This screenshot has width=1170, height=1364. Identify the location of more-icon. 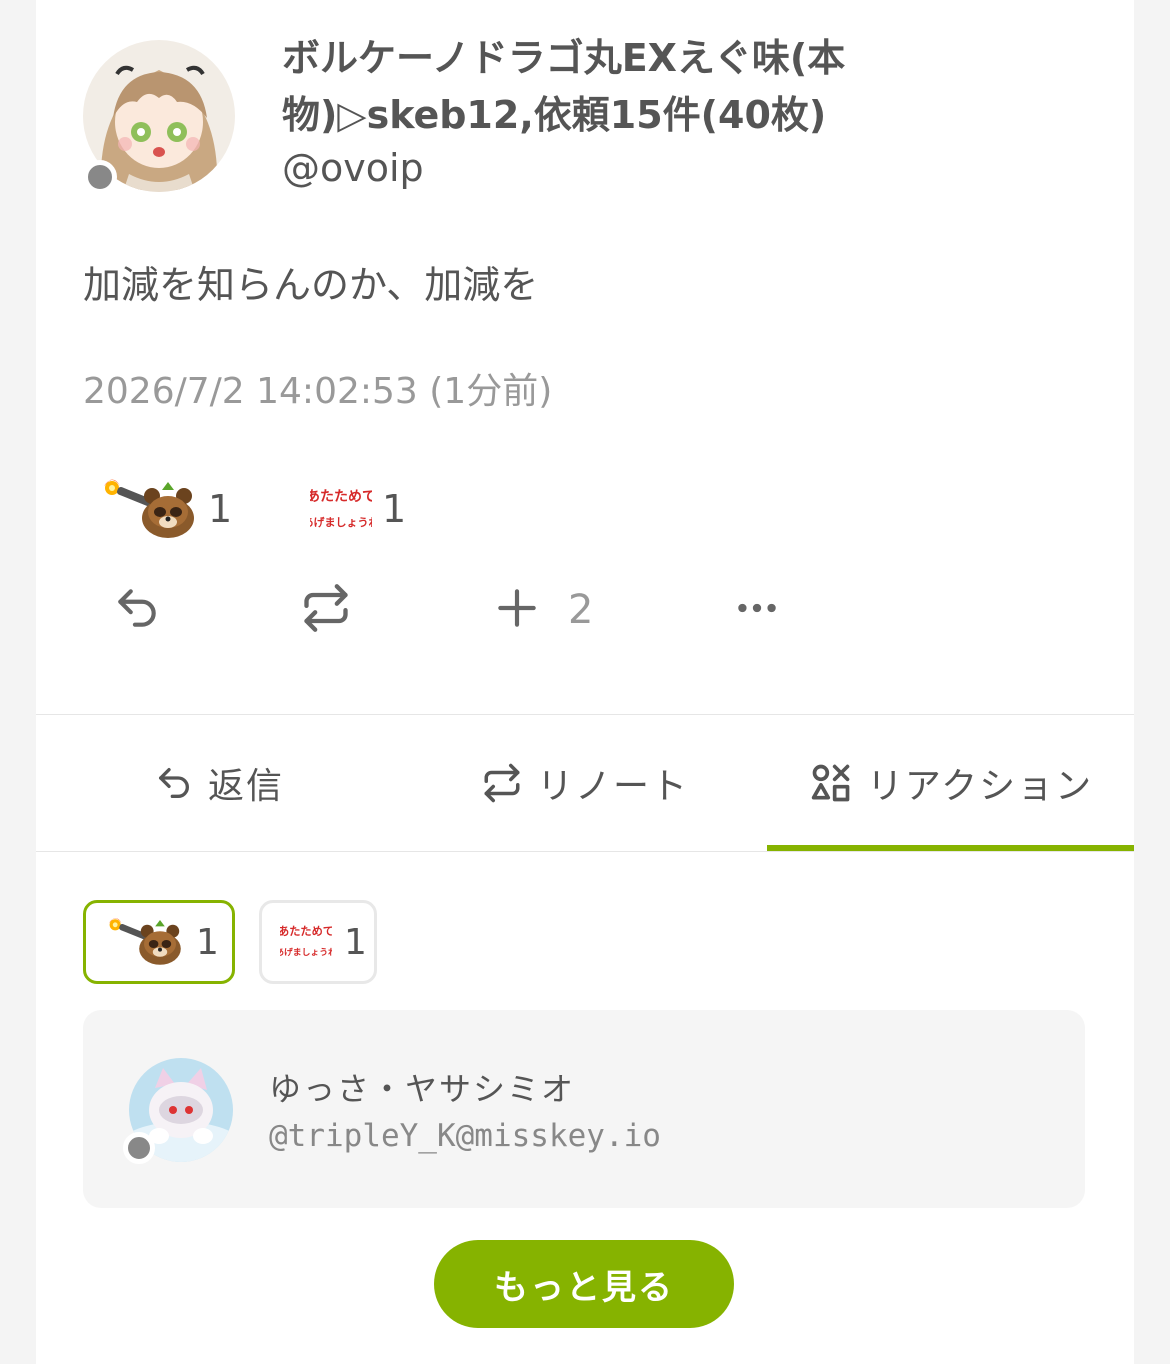
(757, 610).